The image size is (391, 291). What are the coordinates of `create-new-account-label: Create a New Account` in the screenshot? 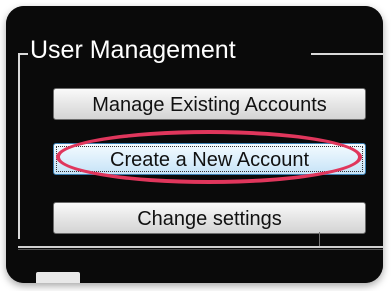 It's located at (209, 160).